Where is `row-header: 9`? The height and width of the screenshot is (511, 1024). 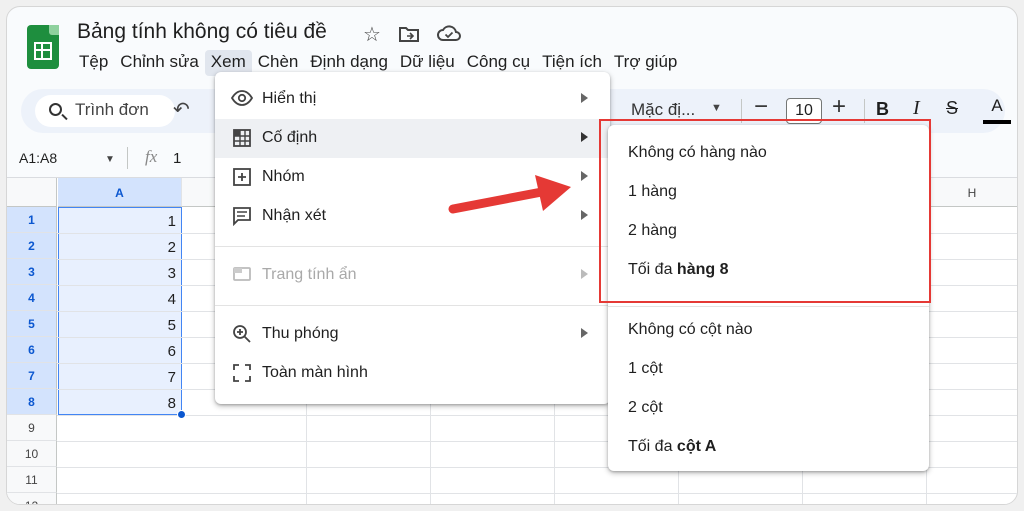
row-header: 9 is located at coordinates (32, 428).